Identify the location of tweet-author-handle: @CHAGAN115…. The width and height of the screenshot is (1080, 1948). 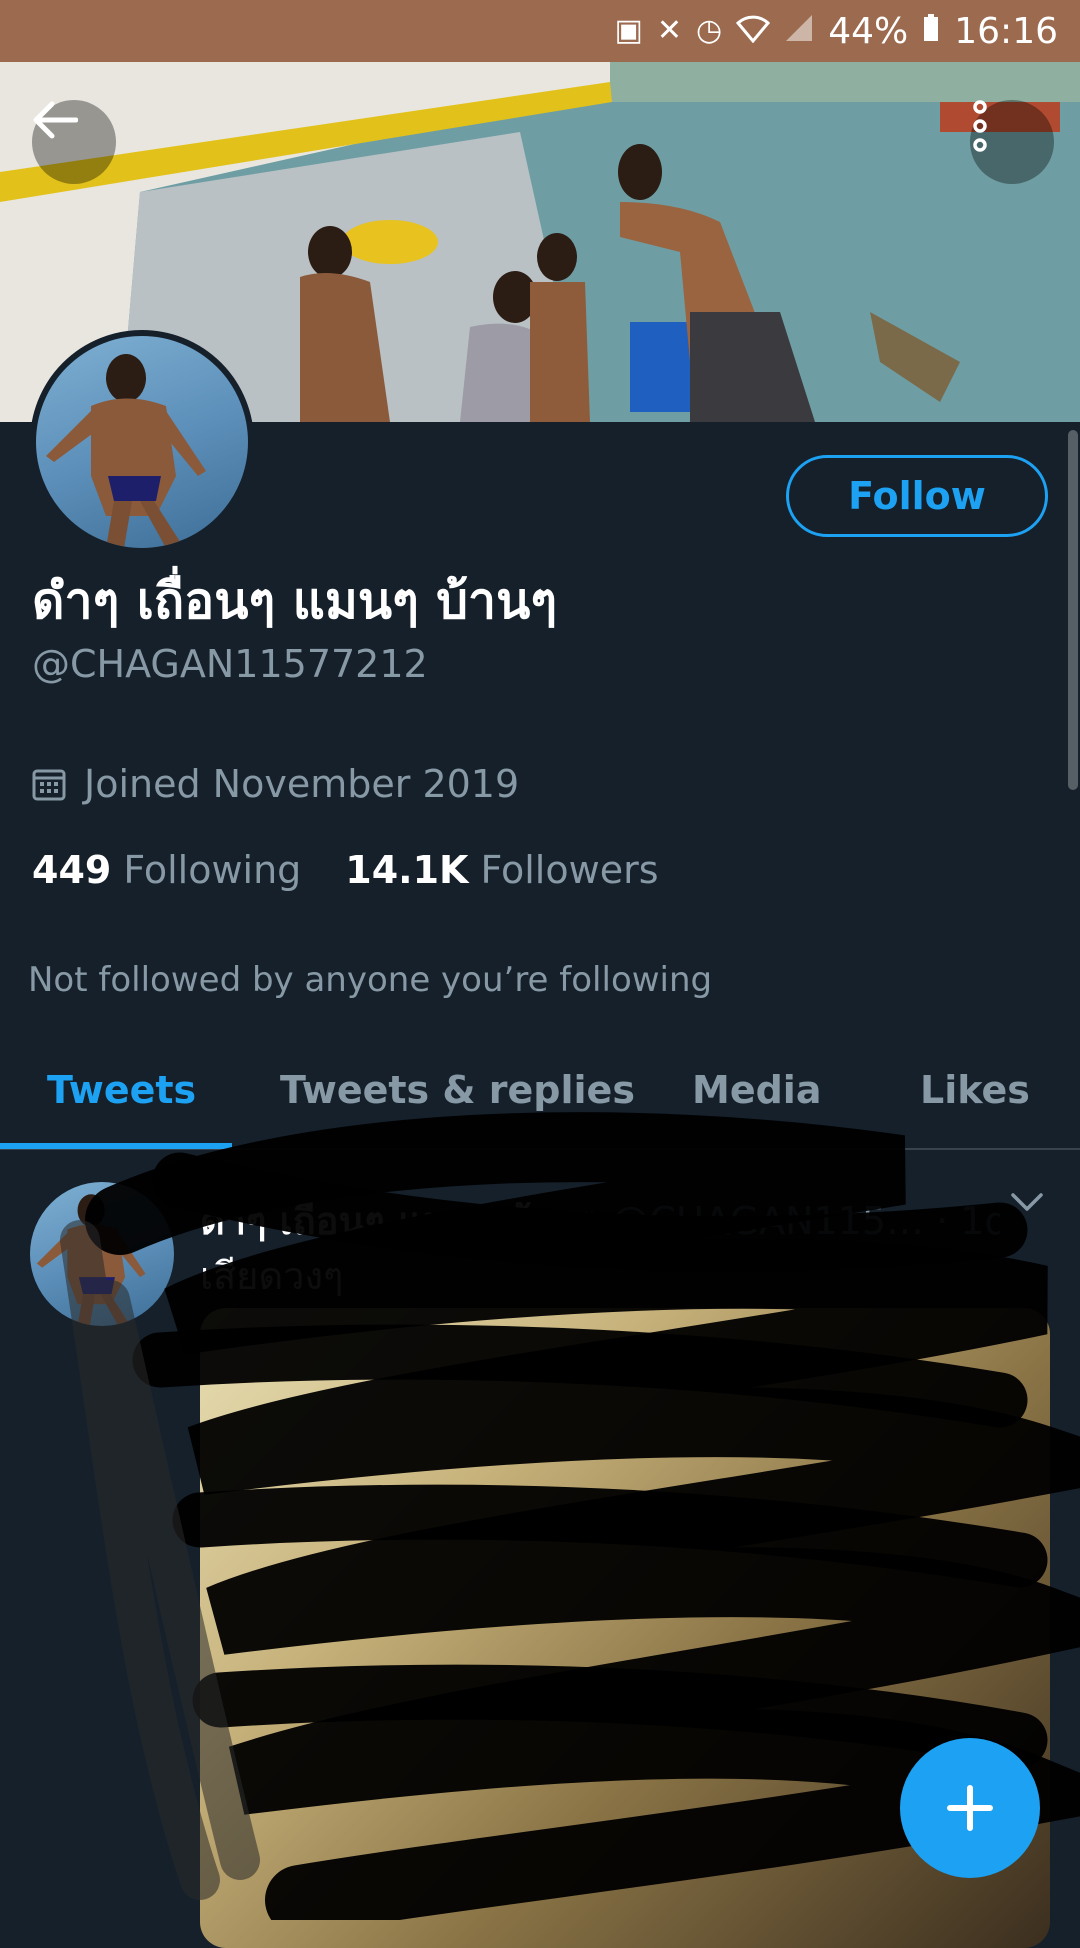
(768, 1221).